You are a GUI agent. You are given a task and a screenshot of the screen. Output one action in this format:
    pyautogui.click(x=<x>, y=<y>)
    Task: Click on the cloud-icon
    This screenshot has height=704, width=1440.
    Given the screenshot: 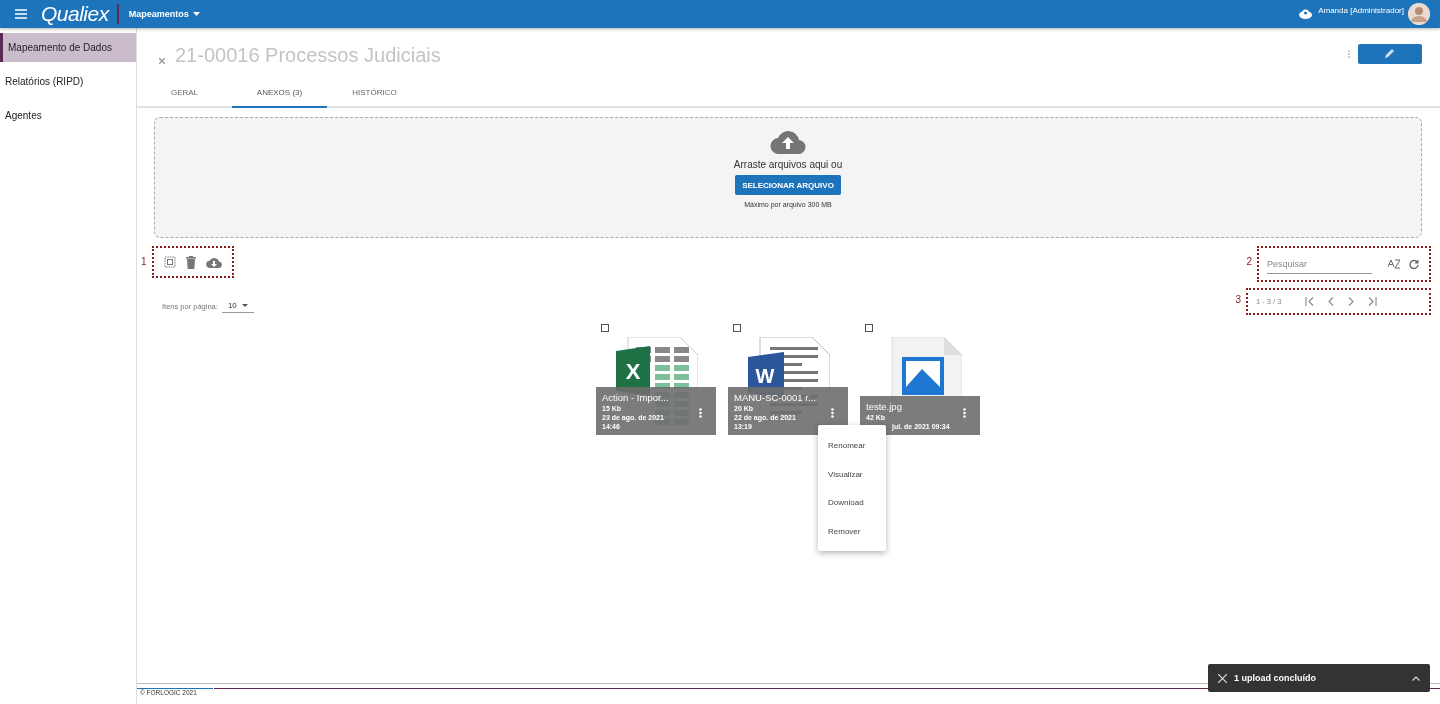 What is the action you would take?
    pyautogui.click(x=1306, y=14)
    